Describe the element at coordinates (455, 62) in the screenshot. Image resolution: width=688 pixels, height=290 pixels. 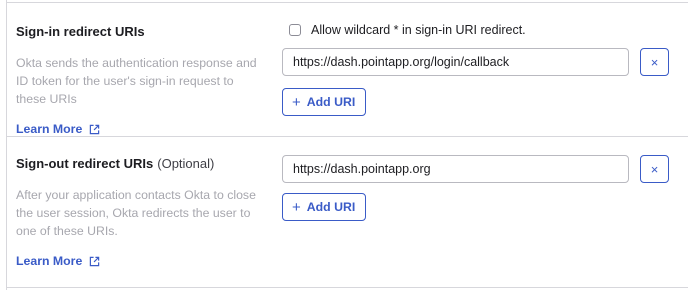
I see `signin-uri-input` at that location.